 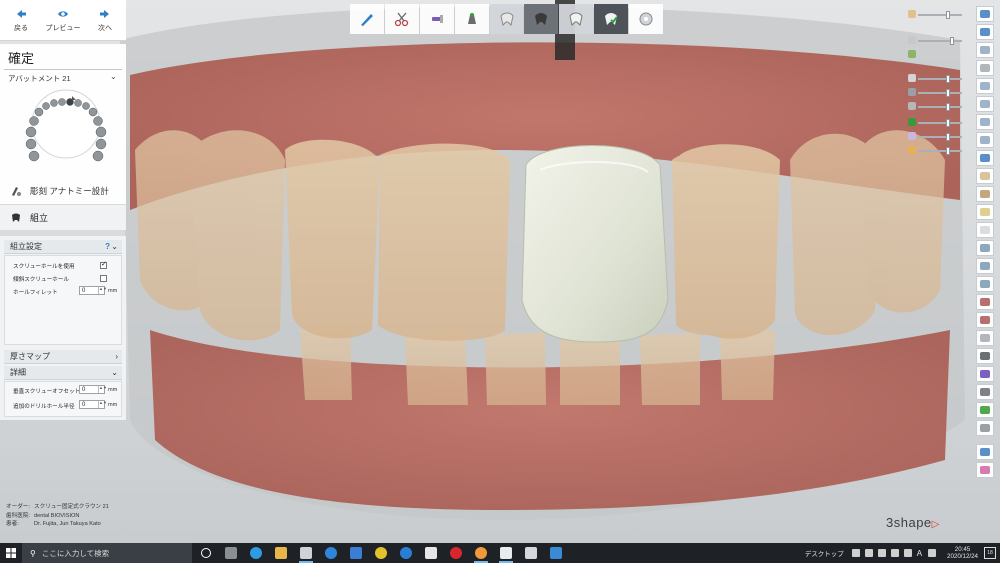 I want to click on taskbar-search: ⚲ ここに入力して検索, so click(x=107, y=553).